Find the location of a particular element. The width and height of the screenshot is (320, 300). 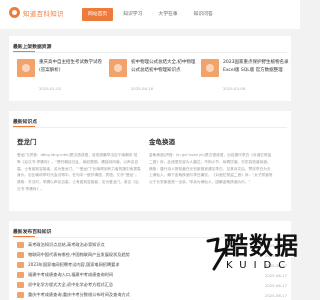

main-nav: 网站首页 知识学习 大学在事 知识问答 is located at coordinates (152, 14).